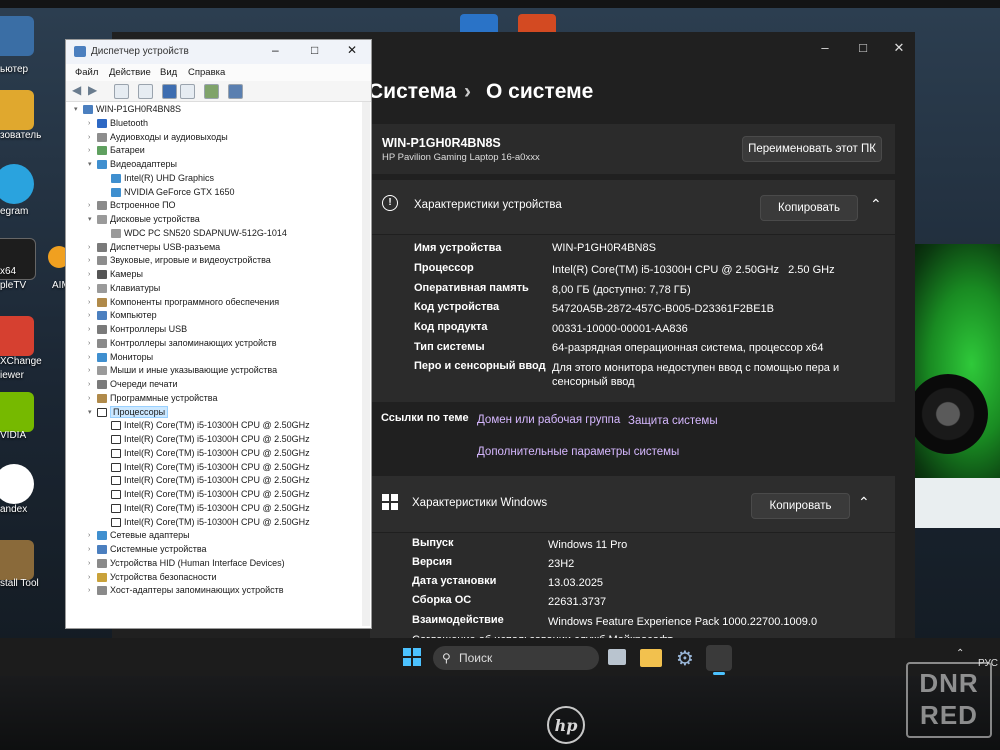 The height and width of the screenshot is (750, 1000). I want to click on file-explorer-icon, so click(651, 658).